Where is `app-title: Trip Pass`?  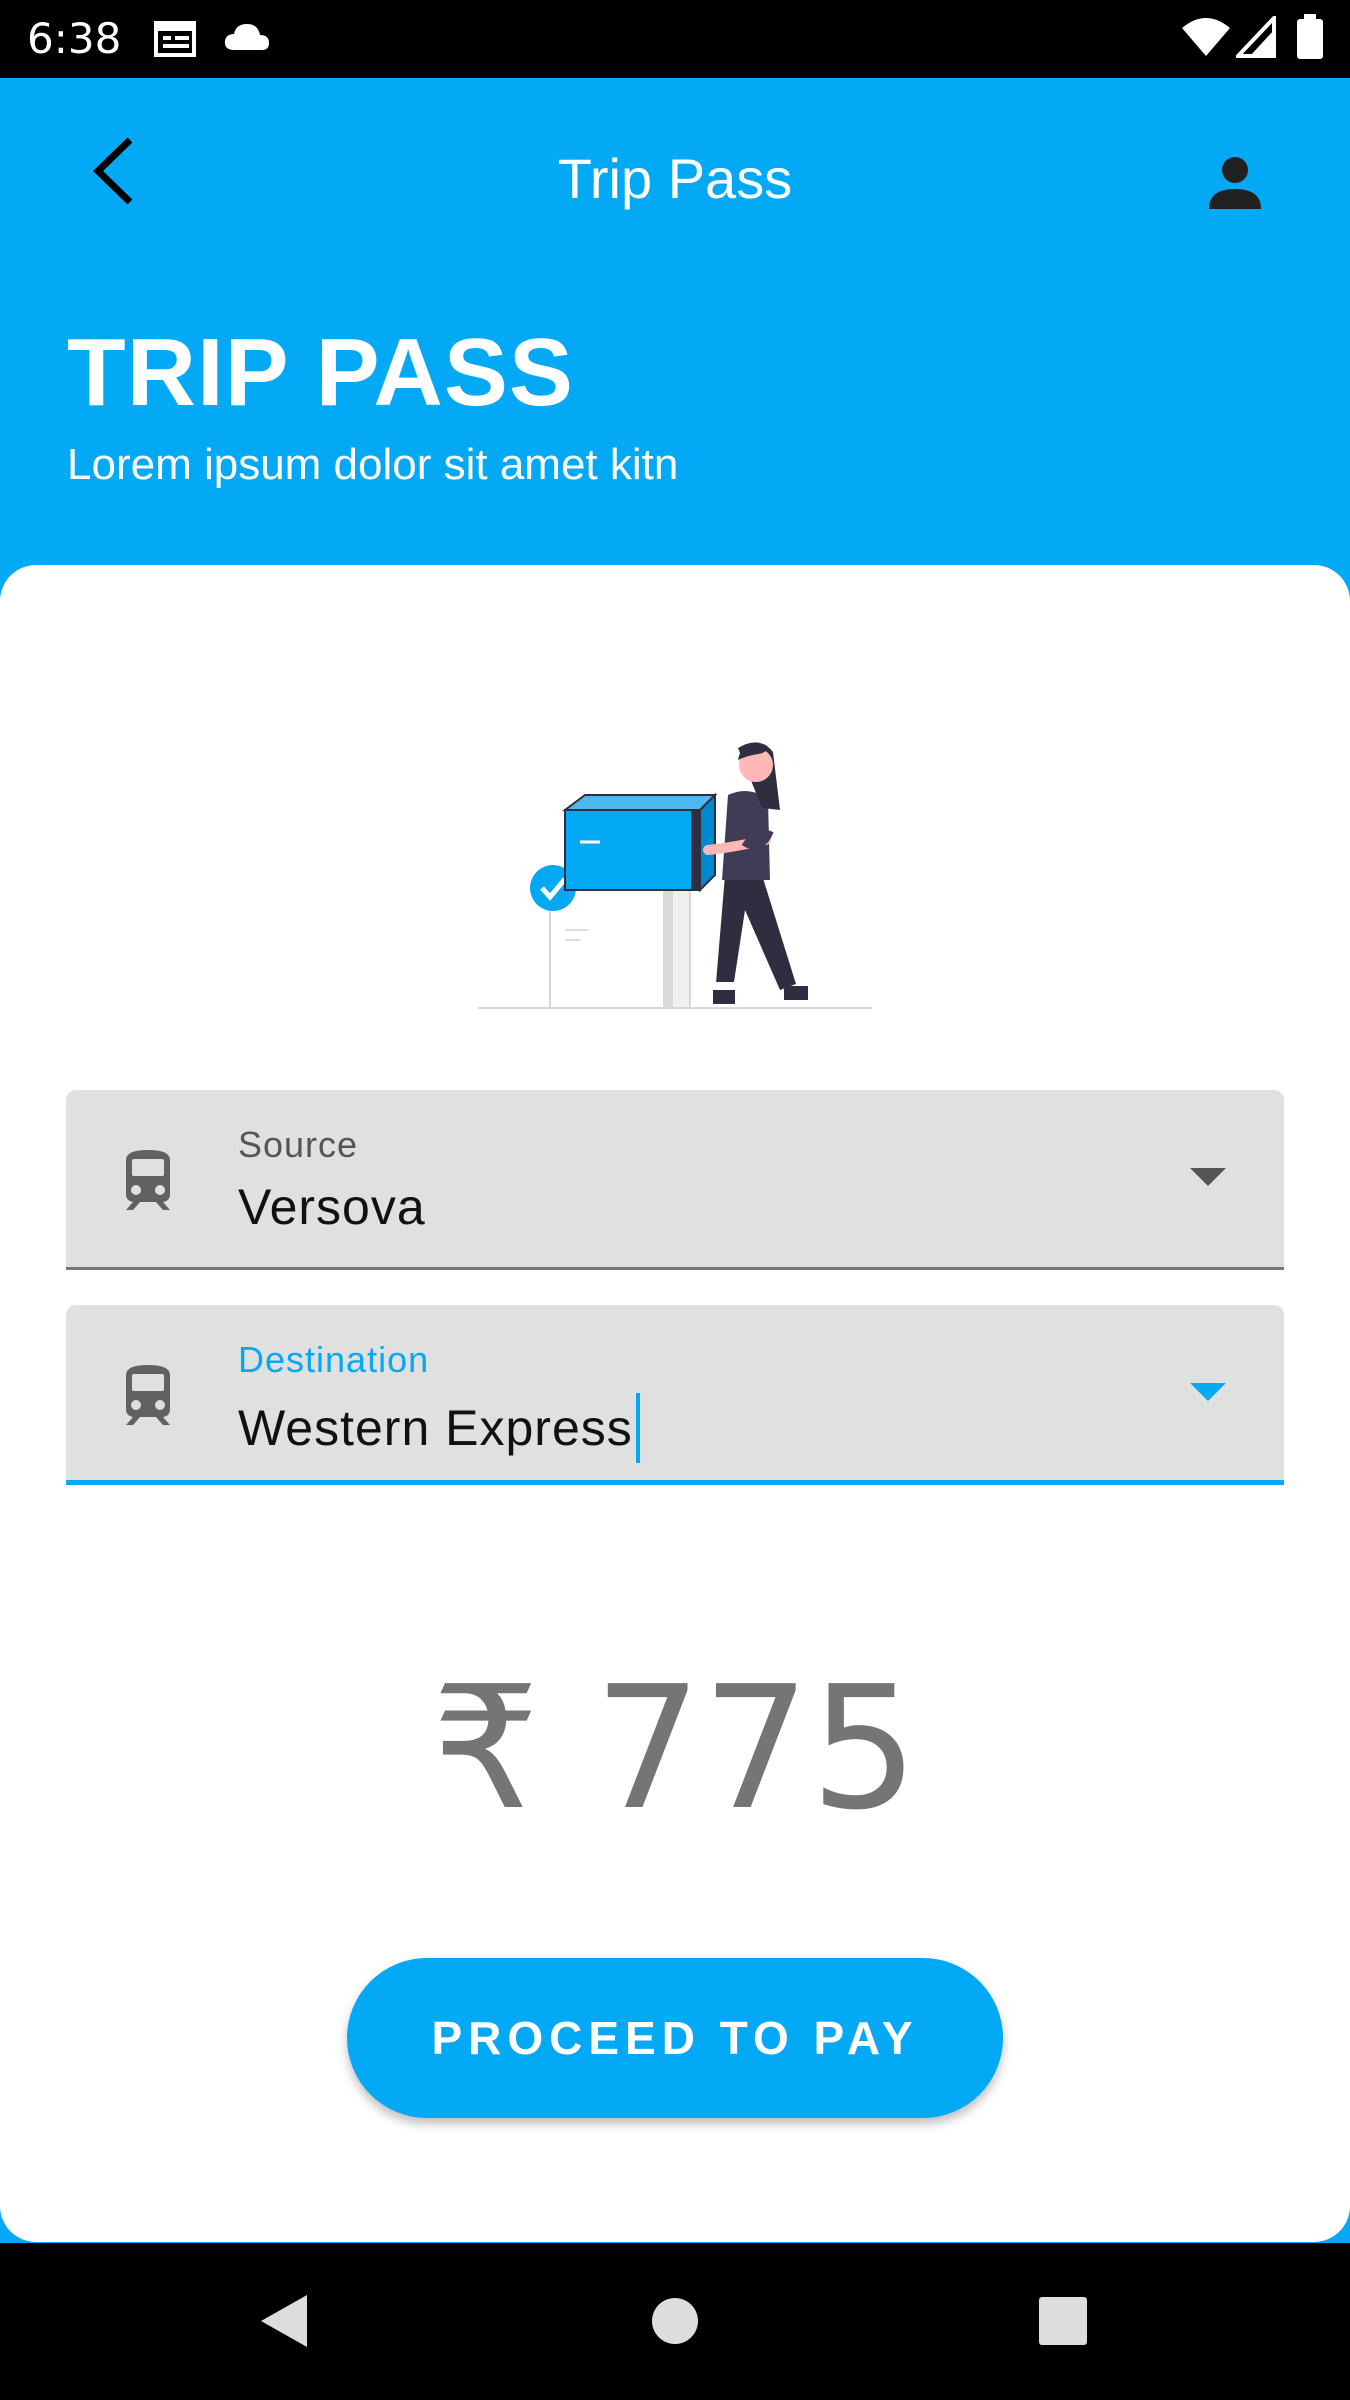
app-title: Trip Pass is located at coordinates (675, 178).